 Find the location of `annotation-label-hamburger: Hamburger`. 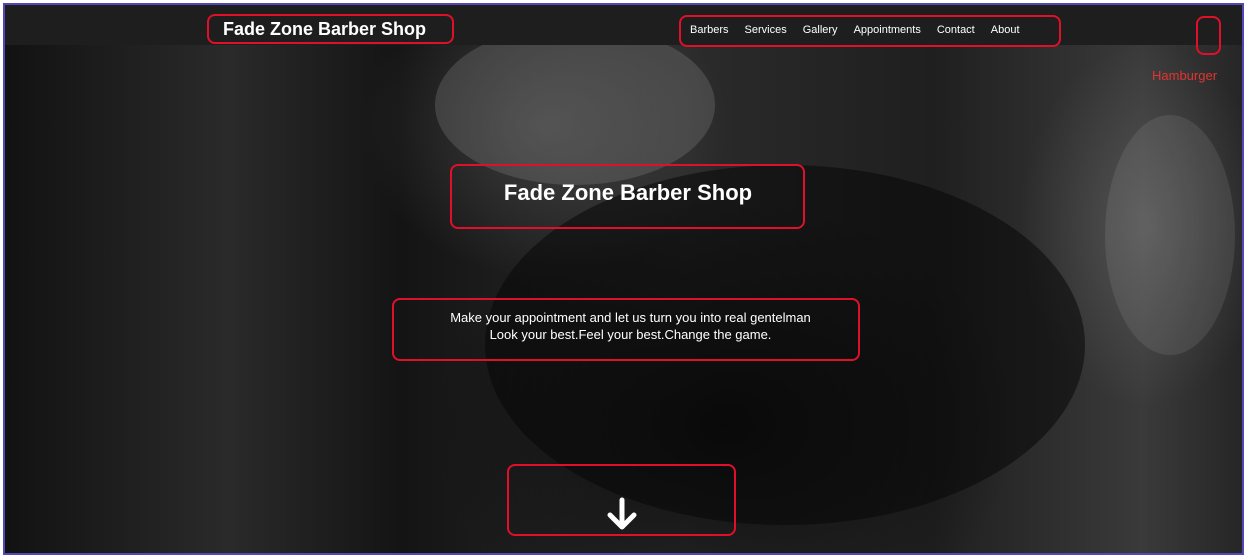

annotation-label-hamburger: Hamburger is located at coordinates (1185, 75).